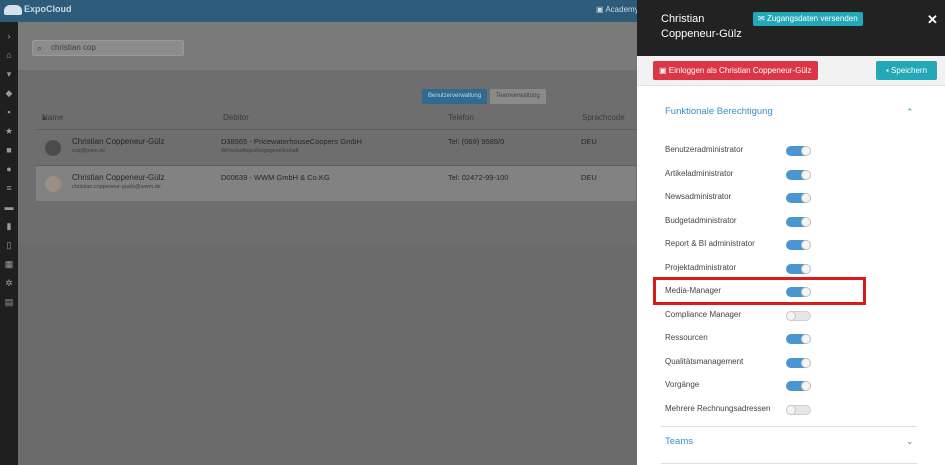 This screenshot has width=945, height=465. I want to click on document-icon: ▤, so click(9, 302).